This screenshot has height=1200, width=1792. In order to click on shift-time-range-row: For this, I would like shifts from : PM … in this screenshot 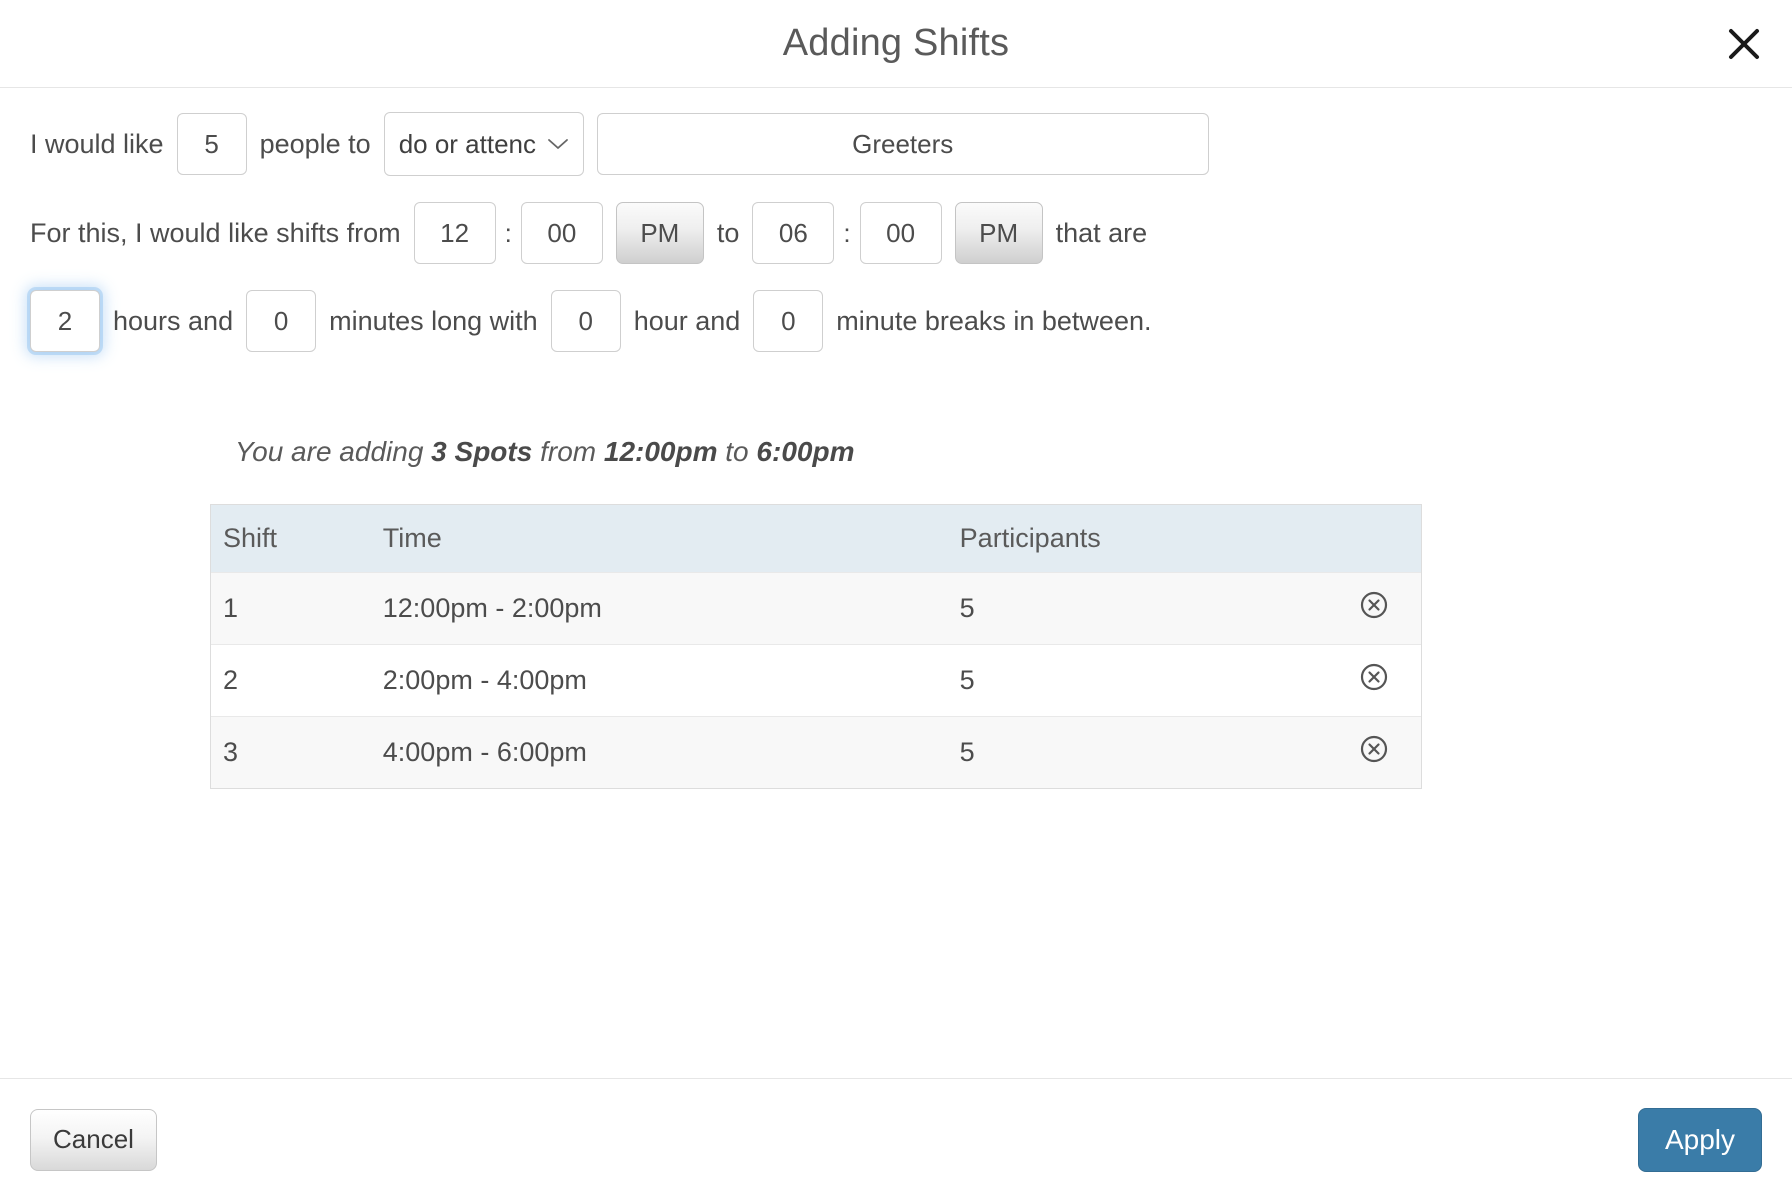, I will do `click(896, 233)`.